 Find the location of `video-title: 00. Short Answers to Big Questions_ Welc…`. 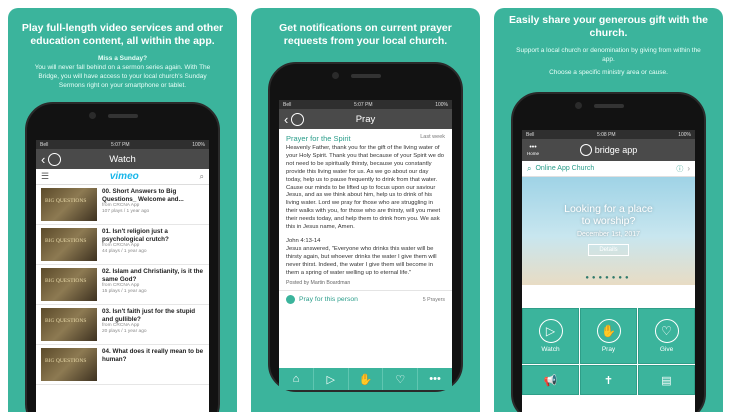

video-title: 00. Short Answers to Big Questions_ Welc… is located at coordinates (143, 195).